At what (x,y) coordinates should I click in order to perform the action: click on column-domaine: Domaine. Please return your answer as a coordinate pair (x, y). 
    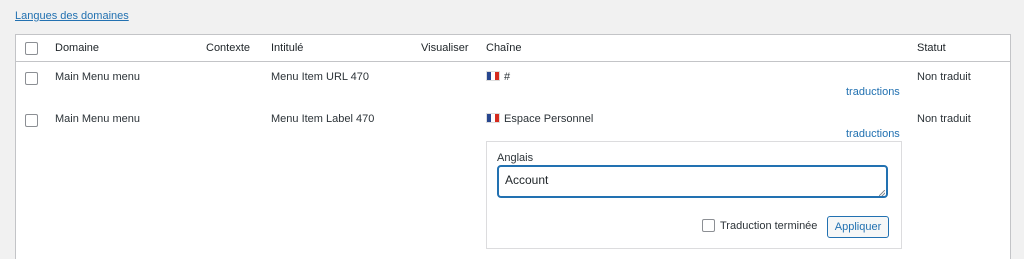
    Looking at the image, I should click on (77, 48).